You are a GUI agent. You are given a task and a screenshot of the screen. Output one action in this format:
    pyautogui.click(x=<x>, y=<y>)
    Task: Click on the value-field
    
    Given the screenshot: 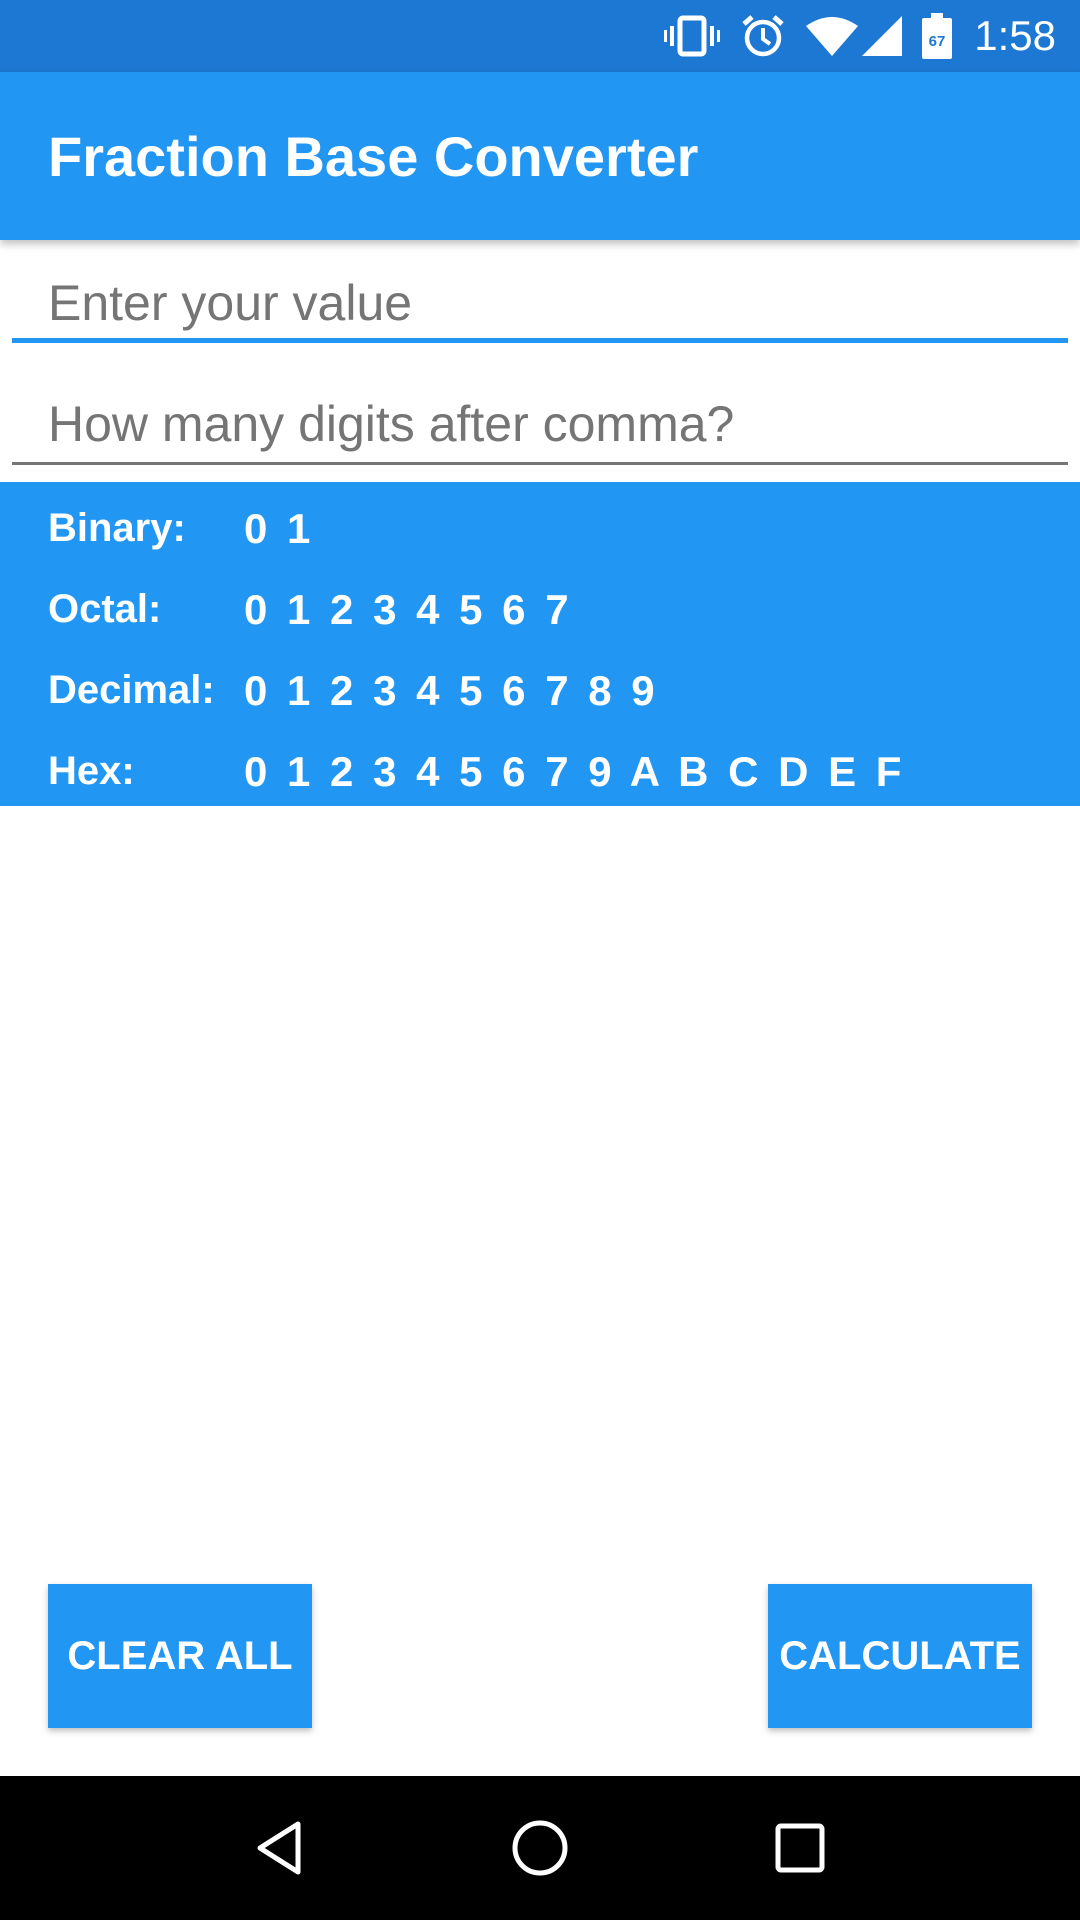 What is the action you would take?
    pyautogui.click(x=540, y=305)
    